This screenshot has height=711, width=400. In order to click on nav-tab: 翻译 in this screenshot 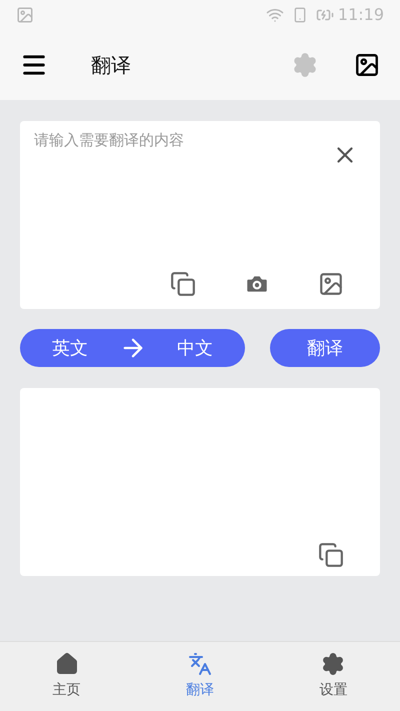, I will do `click(200, 676)`.